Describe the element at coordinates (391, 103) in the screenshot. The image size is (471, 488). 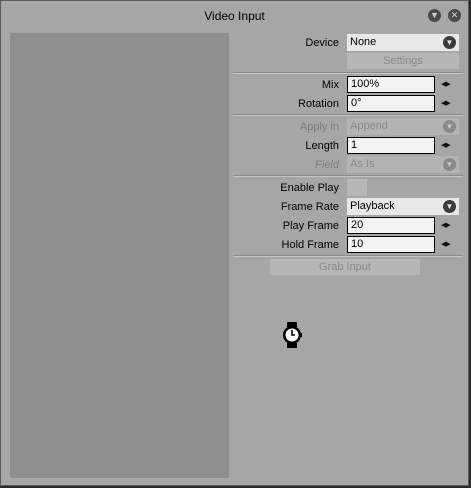
I see `rotation-field: 0°` at that location.